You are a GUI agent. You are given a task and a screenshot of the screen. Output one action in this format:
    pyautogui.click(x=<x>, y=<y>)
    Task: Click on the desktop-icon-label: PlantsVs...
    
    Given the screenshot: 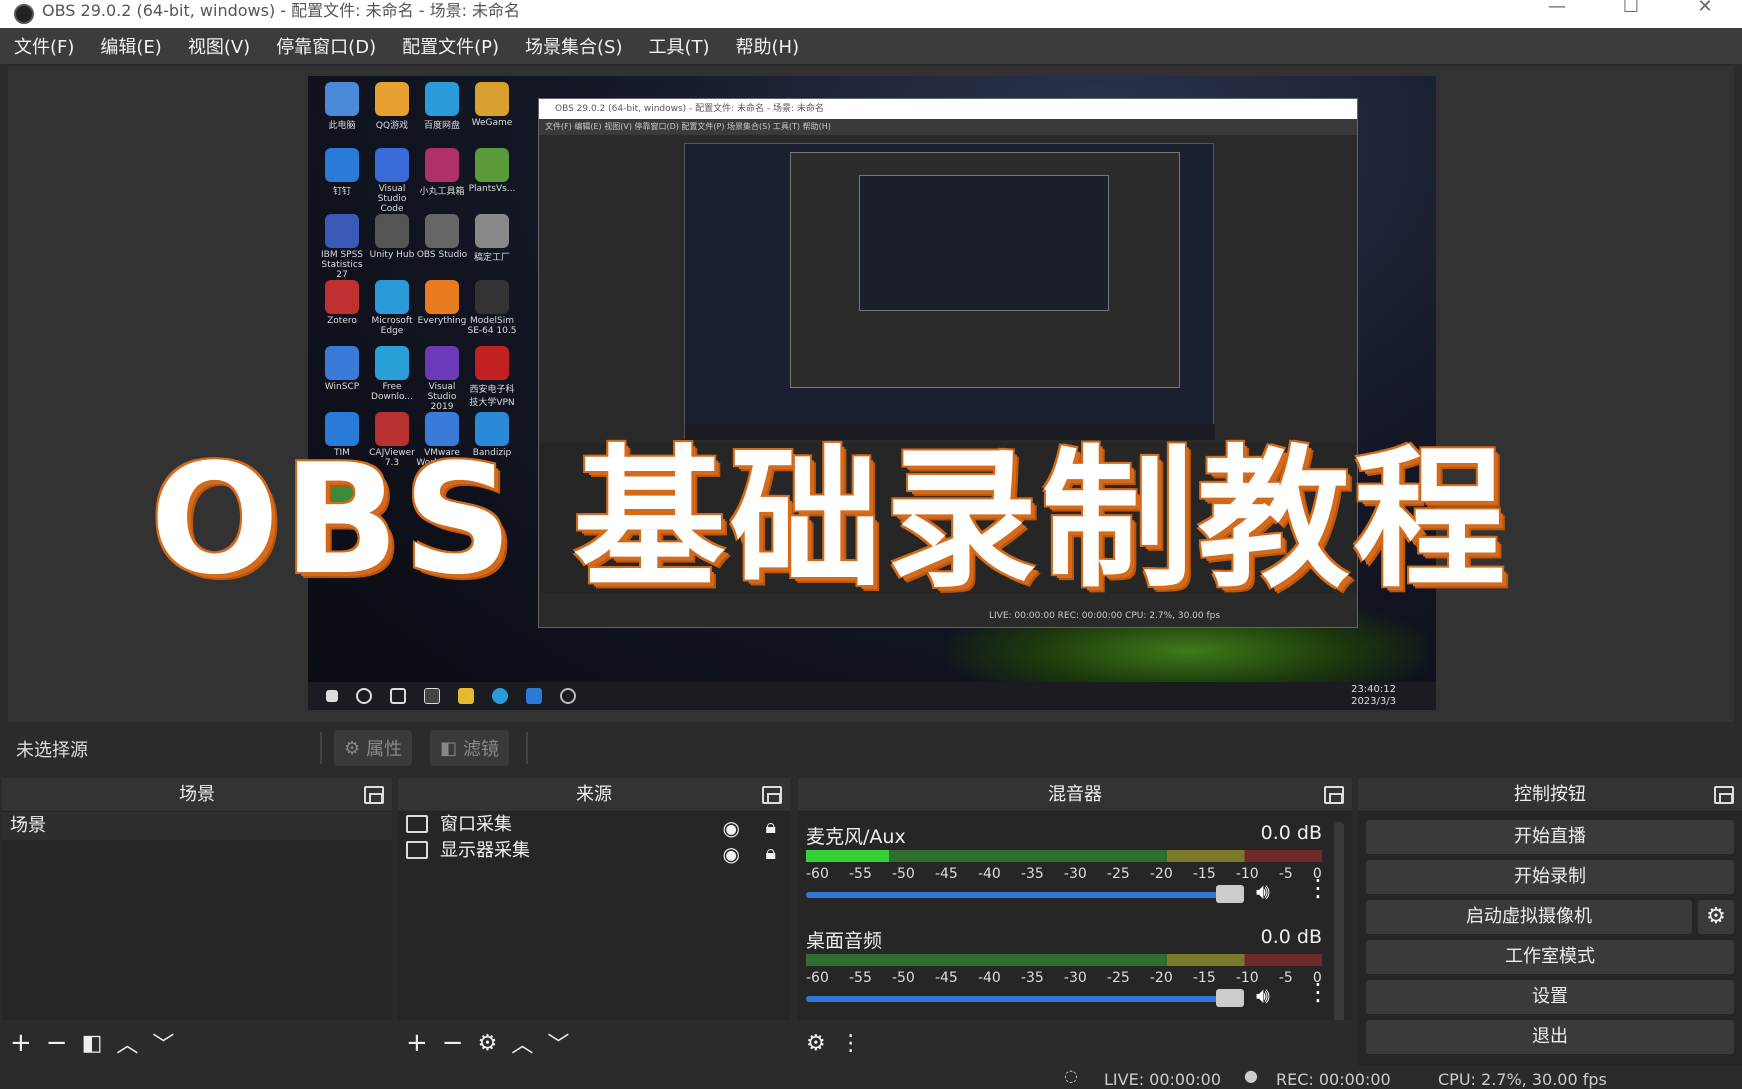 What is the action you would take?
    pyautogui.click(x=492, y=189)
    